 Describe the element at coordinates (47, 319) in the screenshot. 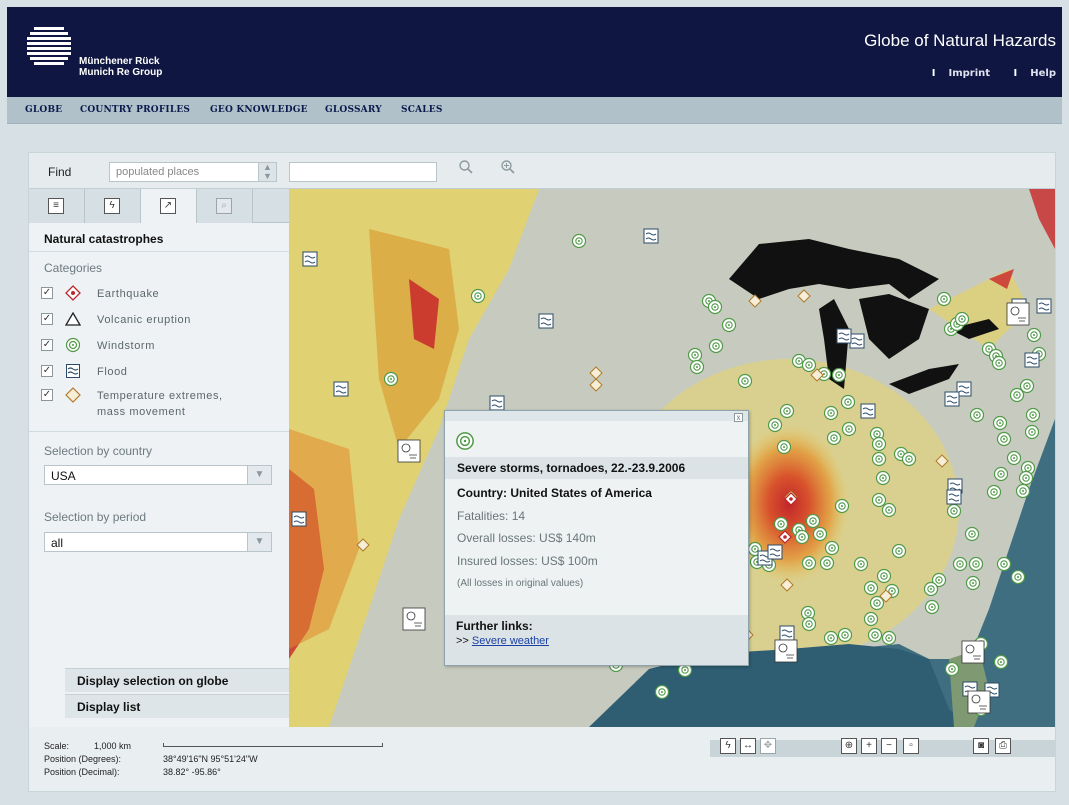

I see `volcano-checkbox: ✓` at that location.